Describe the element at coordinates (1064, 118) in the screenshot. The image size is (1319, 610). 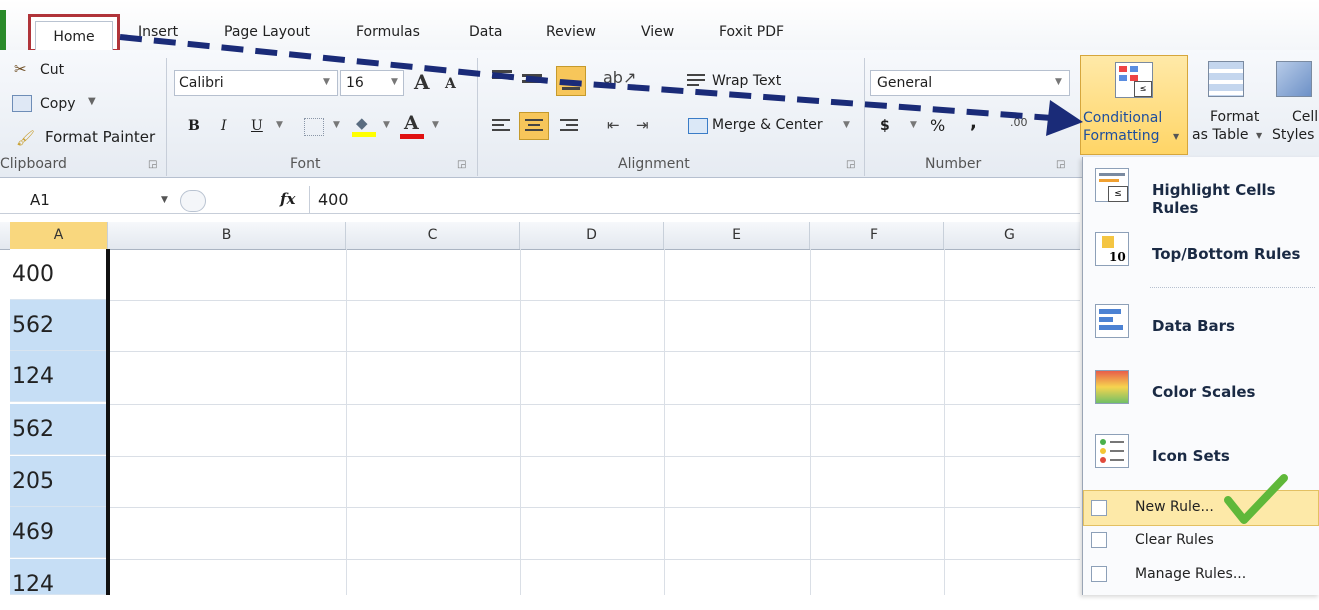
I see `arrow-head-icon` at that location.